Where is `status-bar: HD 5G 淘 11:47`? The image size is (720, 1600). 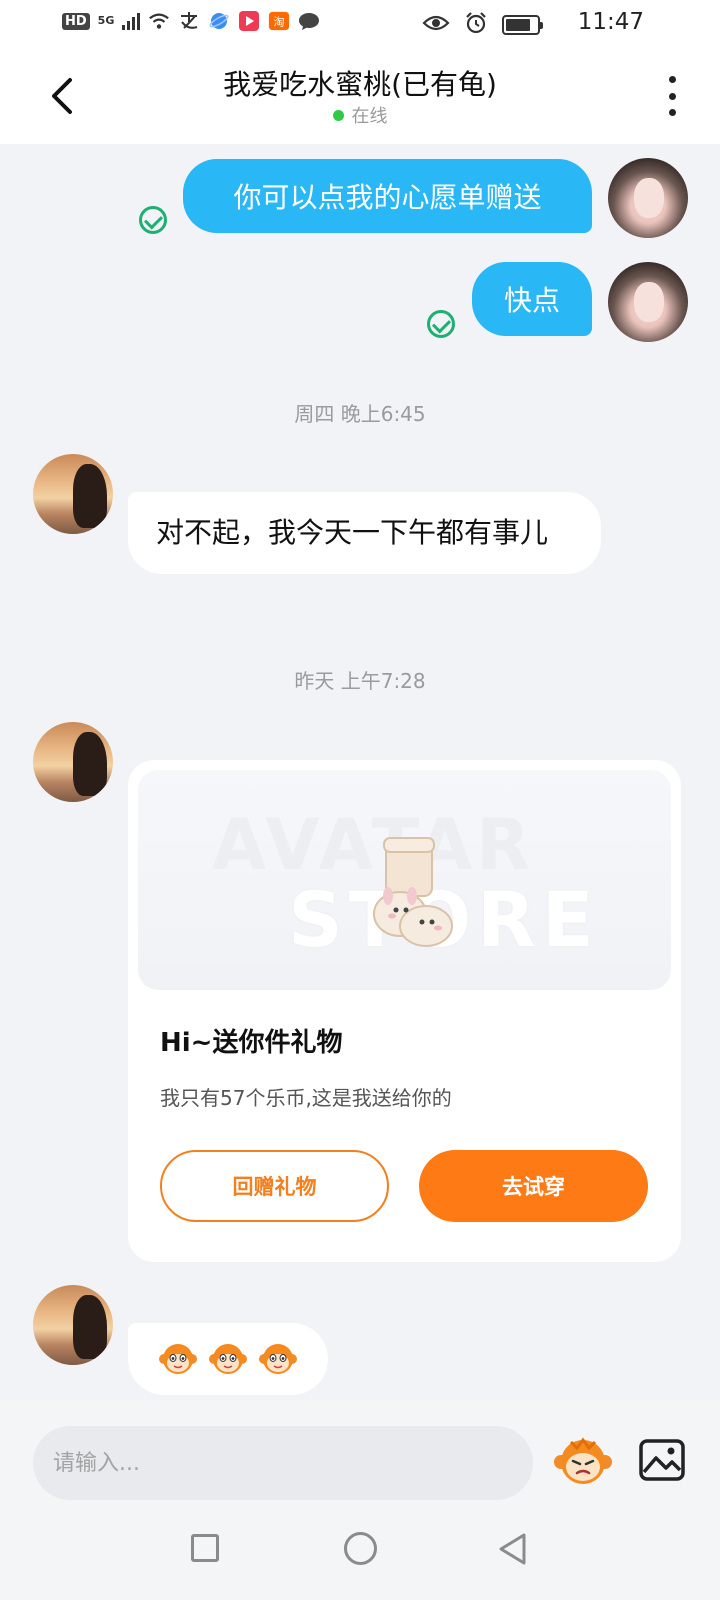 status-bar: HD 5G 淘 11:47 is located at coordinates (360, 24).